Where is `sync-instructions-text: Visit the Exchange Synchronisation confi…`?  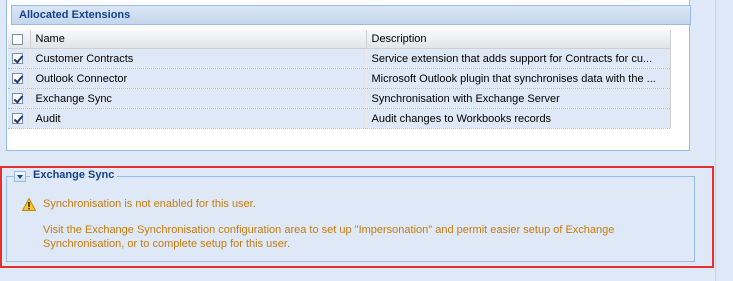 sync-instructions-text: Visit the Exchange Synchronisation confi… is located at coordinates (329, 237).